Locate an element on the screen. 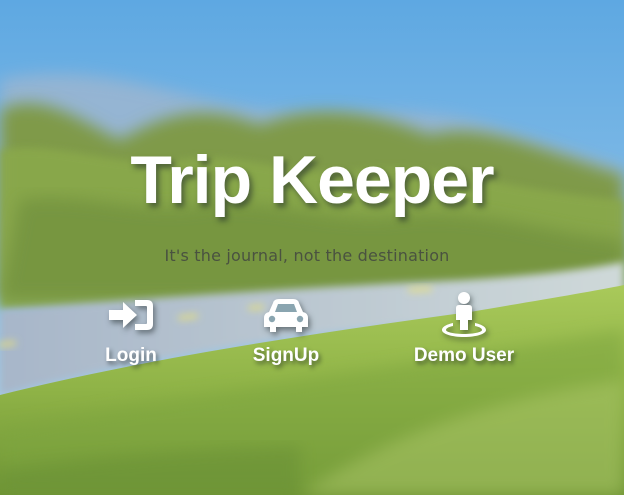  demo-user-label: Demo User is located at coordinates (464, 355).